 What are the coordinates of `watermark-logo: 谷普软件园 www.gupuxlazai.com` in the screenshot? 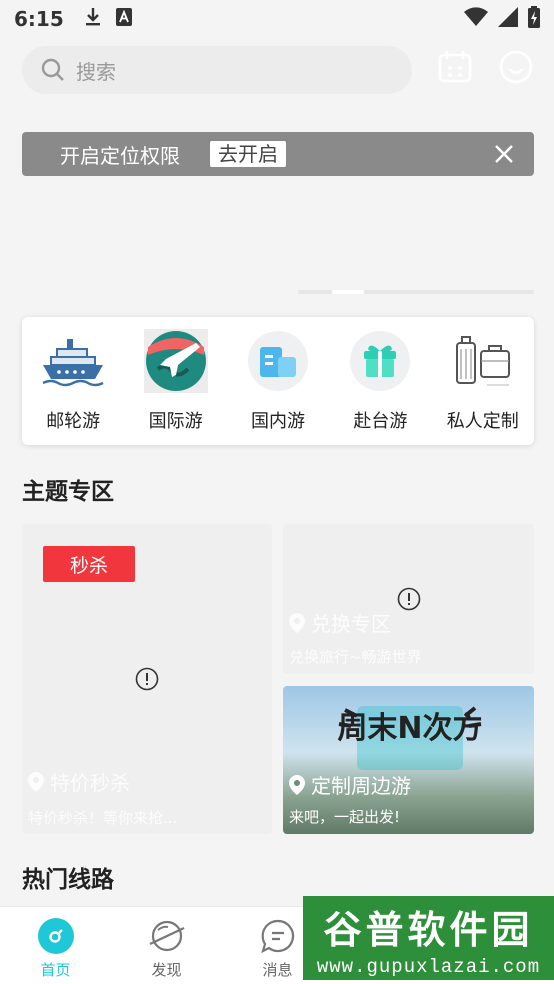 It's located at (428, 938).